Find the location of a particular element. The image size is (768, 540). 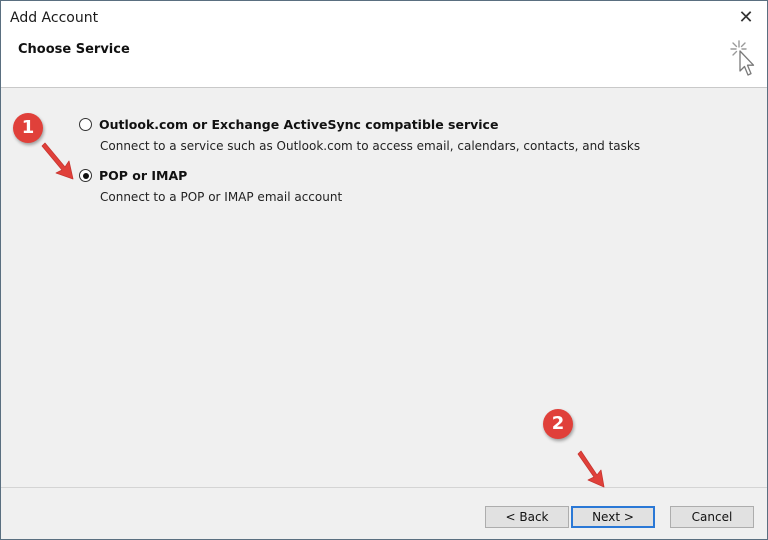

radio-pop-imap is located at coordinates (85, 175).